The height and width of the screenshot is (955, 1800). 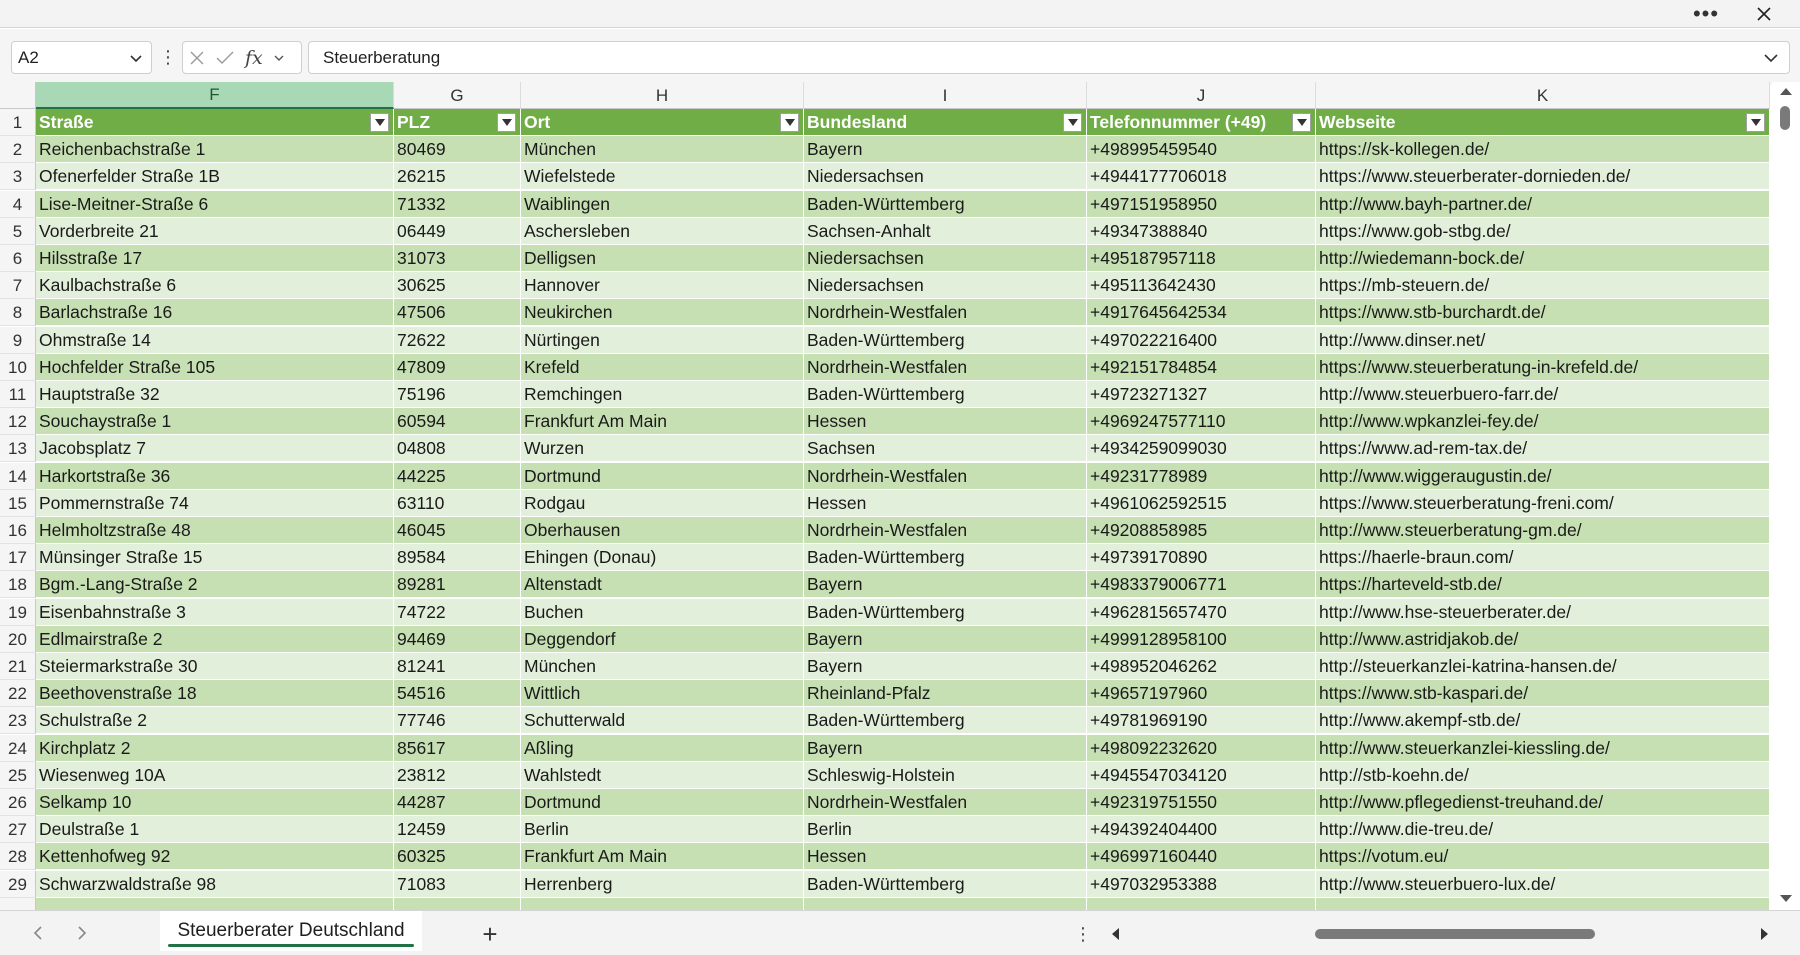 What do you see at coordinates (215, 666) in the screenshot?
I see `table-cell: Steiermarkstraße 30` at bounding box center [215, 666].